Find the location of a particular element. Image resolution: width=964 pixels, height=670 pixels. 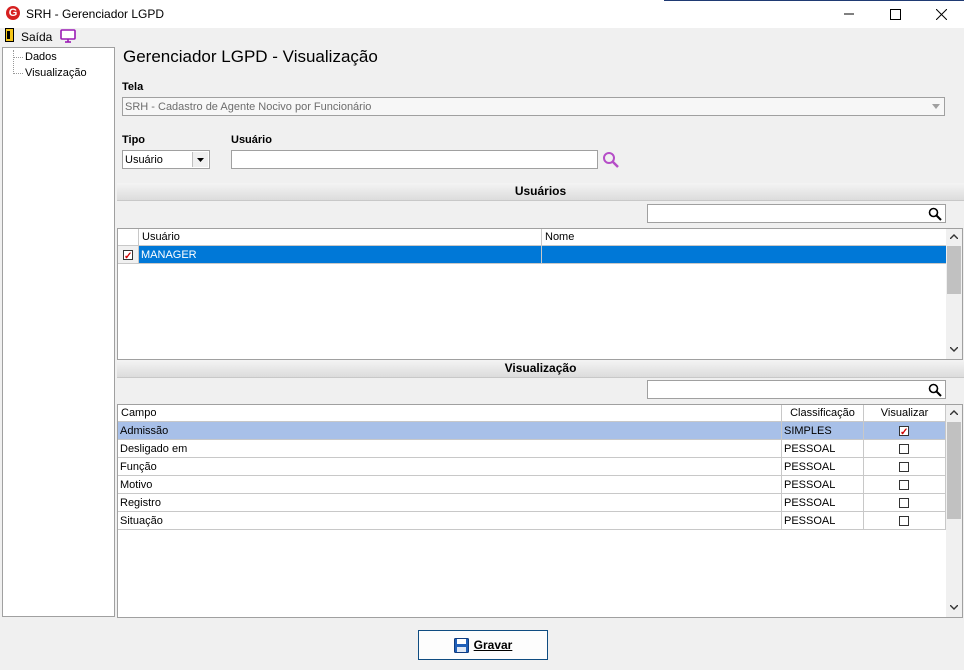

save-button: Gravar is located at coordinates (483, 645).